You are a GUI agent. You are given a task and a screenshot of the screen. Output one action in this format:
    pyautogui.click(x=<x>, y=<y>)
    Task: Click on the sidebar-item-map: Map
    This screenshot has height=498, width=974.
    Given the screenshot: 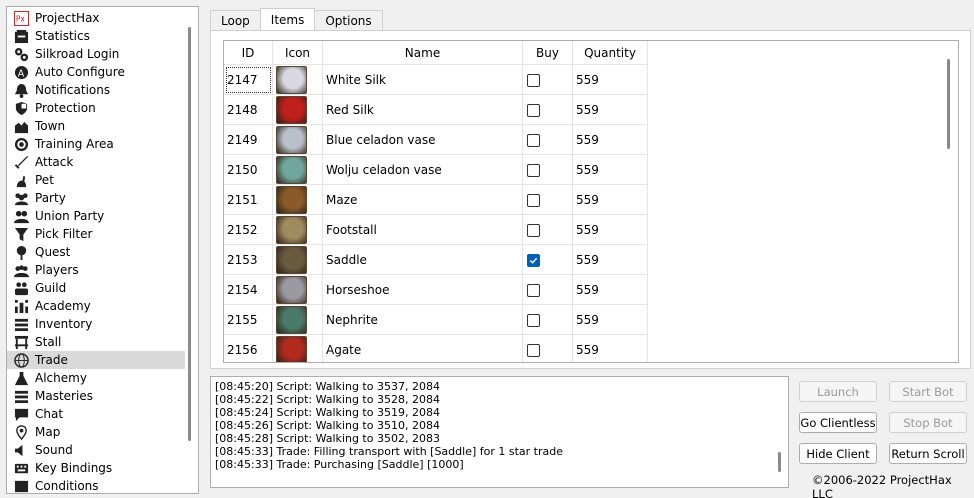 What is the action you would take?
    pyautogui.click(x=96, y=432)
    